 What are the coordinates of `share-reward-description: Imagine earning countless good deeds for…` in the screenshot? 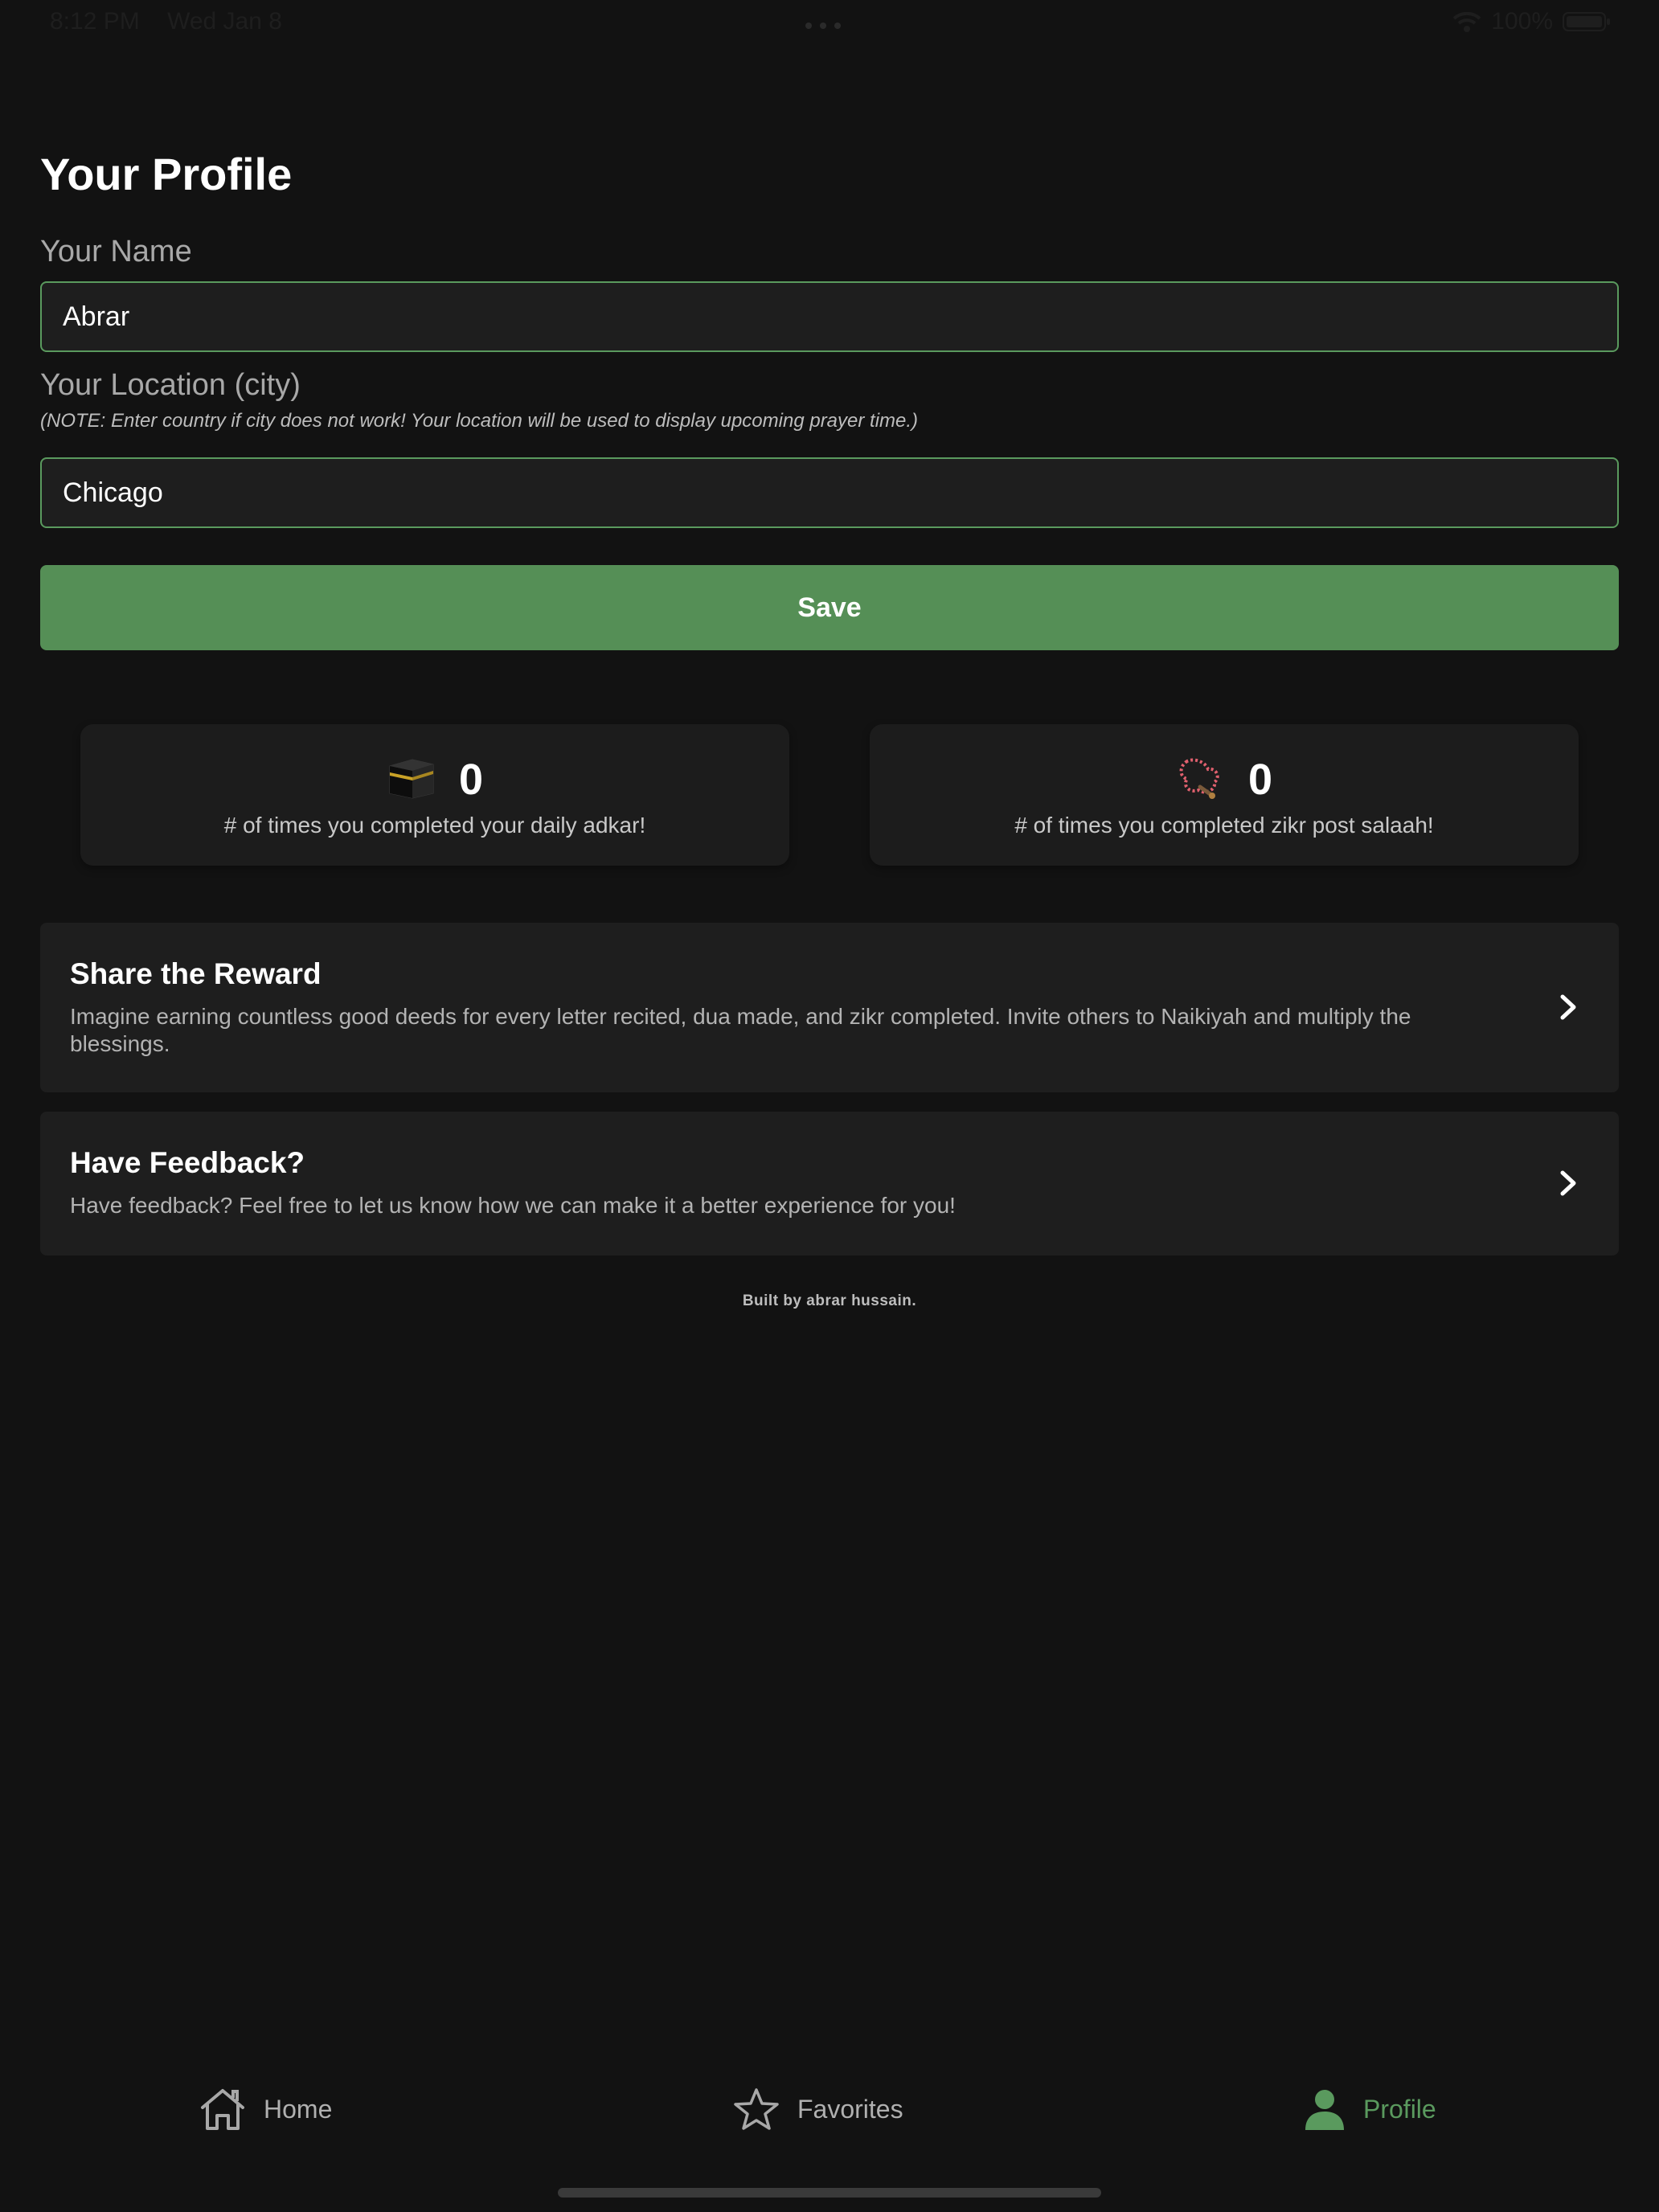 It's located at (740, 1030).